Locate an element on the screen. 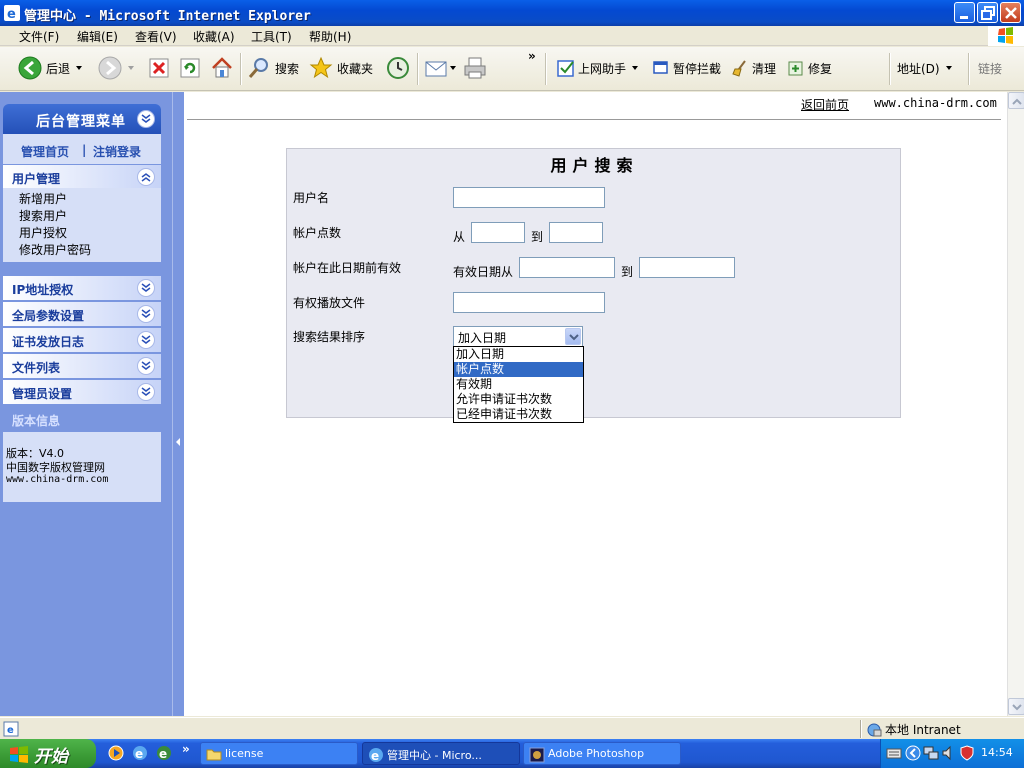  menu-tools: 工具(T) is located at coordinates (271, 36).